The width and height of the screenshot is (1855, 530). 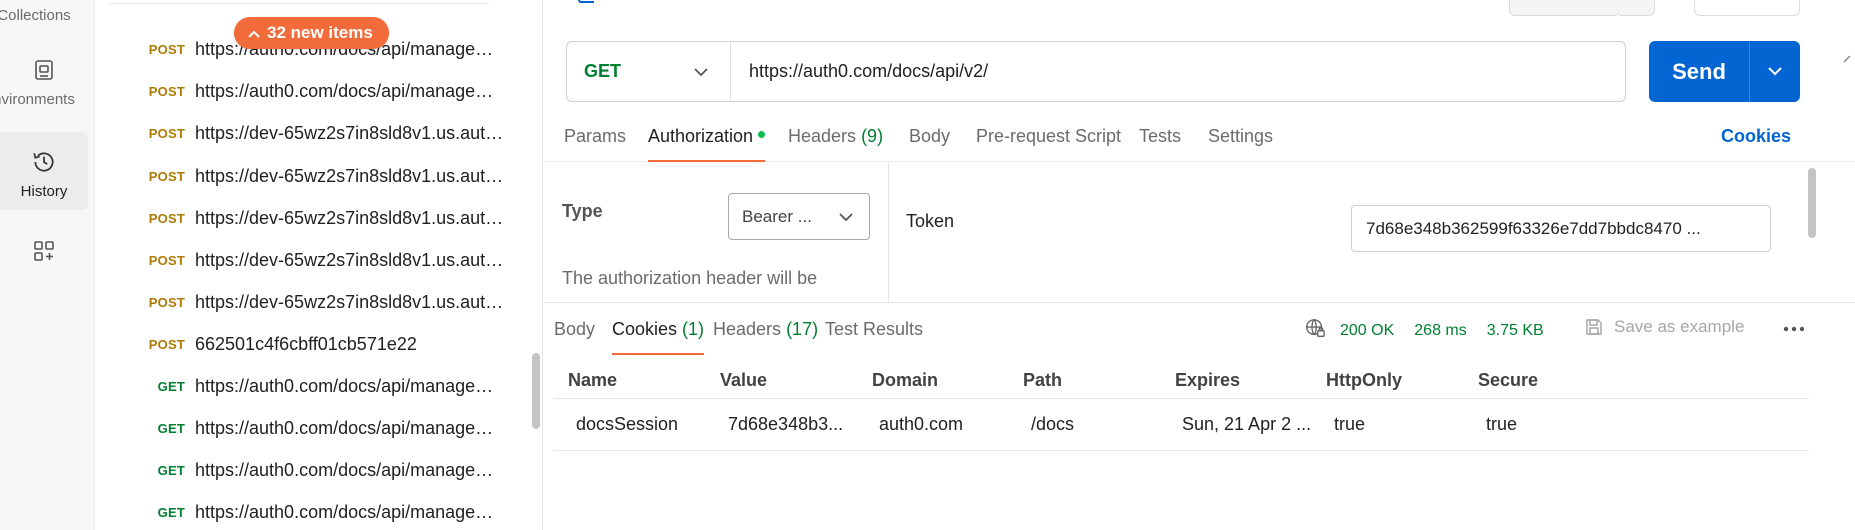 What do you see at coordinates (582, 211) in the screenshot?
I see `type-label: Type` at bounding box center [582, 211].